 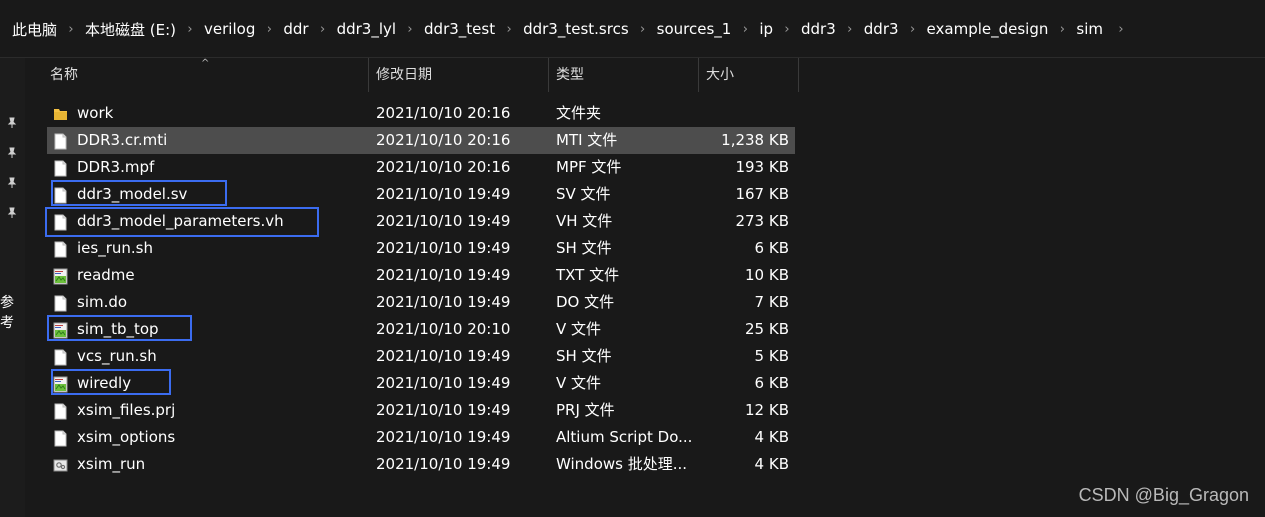 What do you see at coordinates (34, 29) in the screenshot?
I see `breadcrumb-item: 此电脑` at bounding box center [34, 29].